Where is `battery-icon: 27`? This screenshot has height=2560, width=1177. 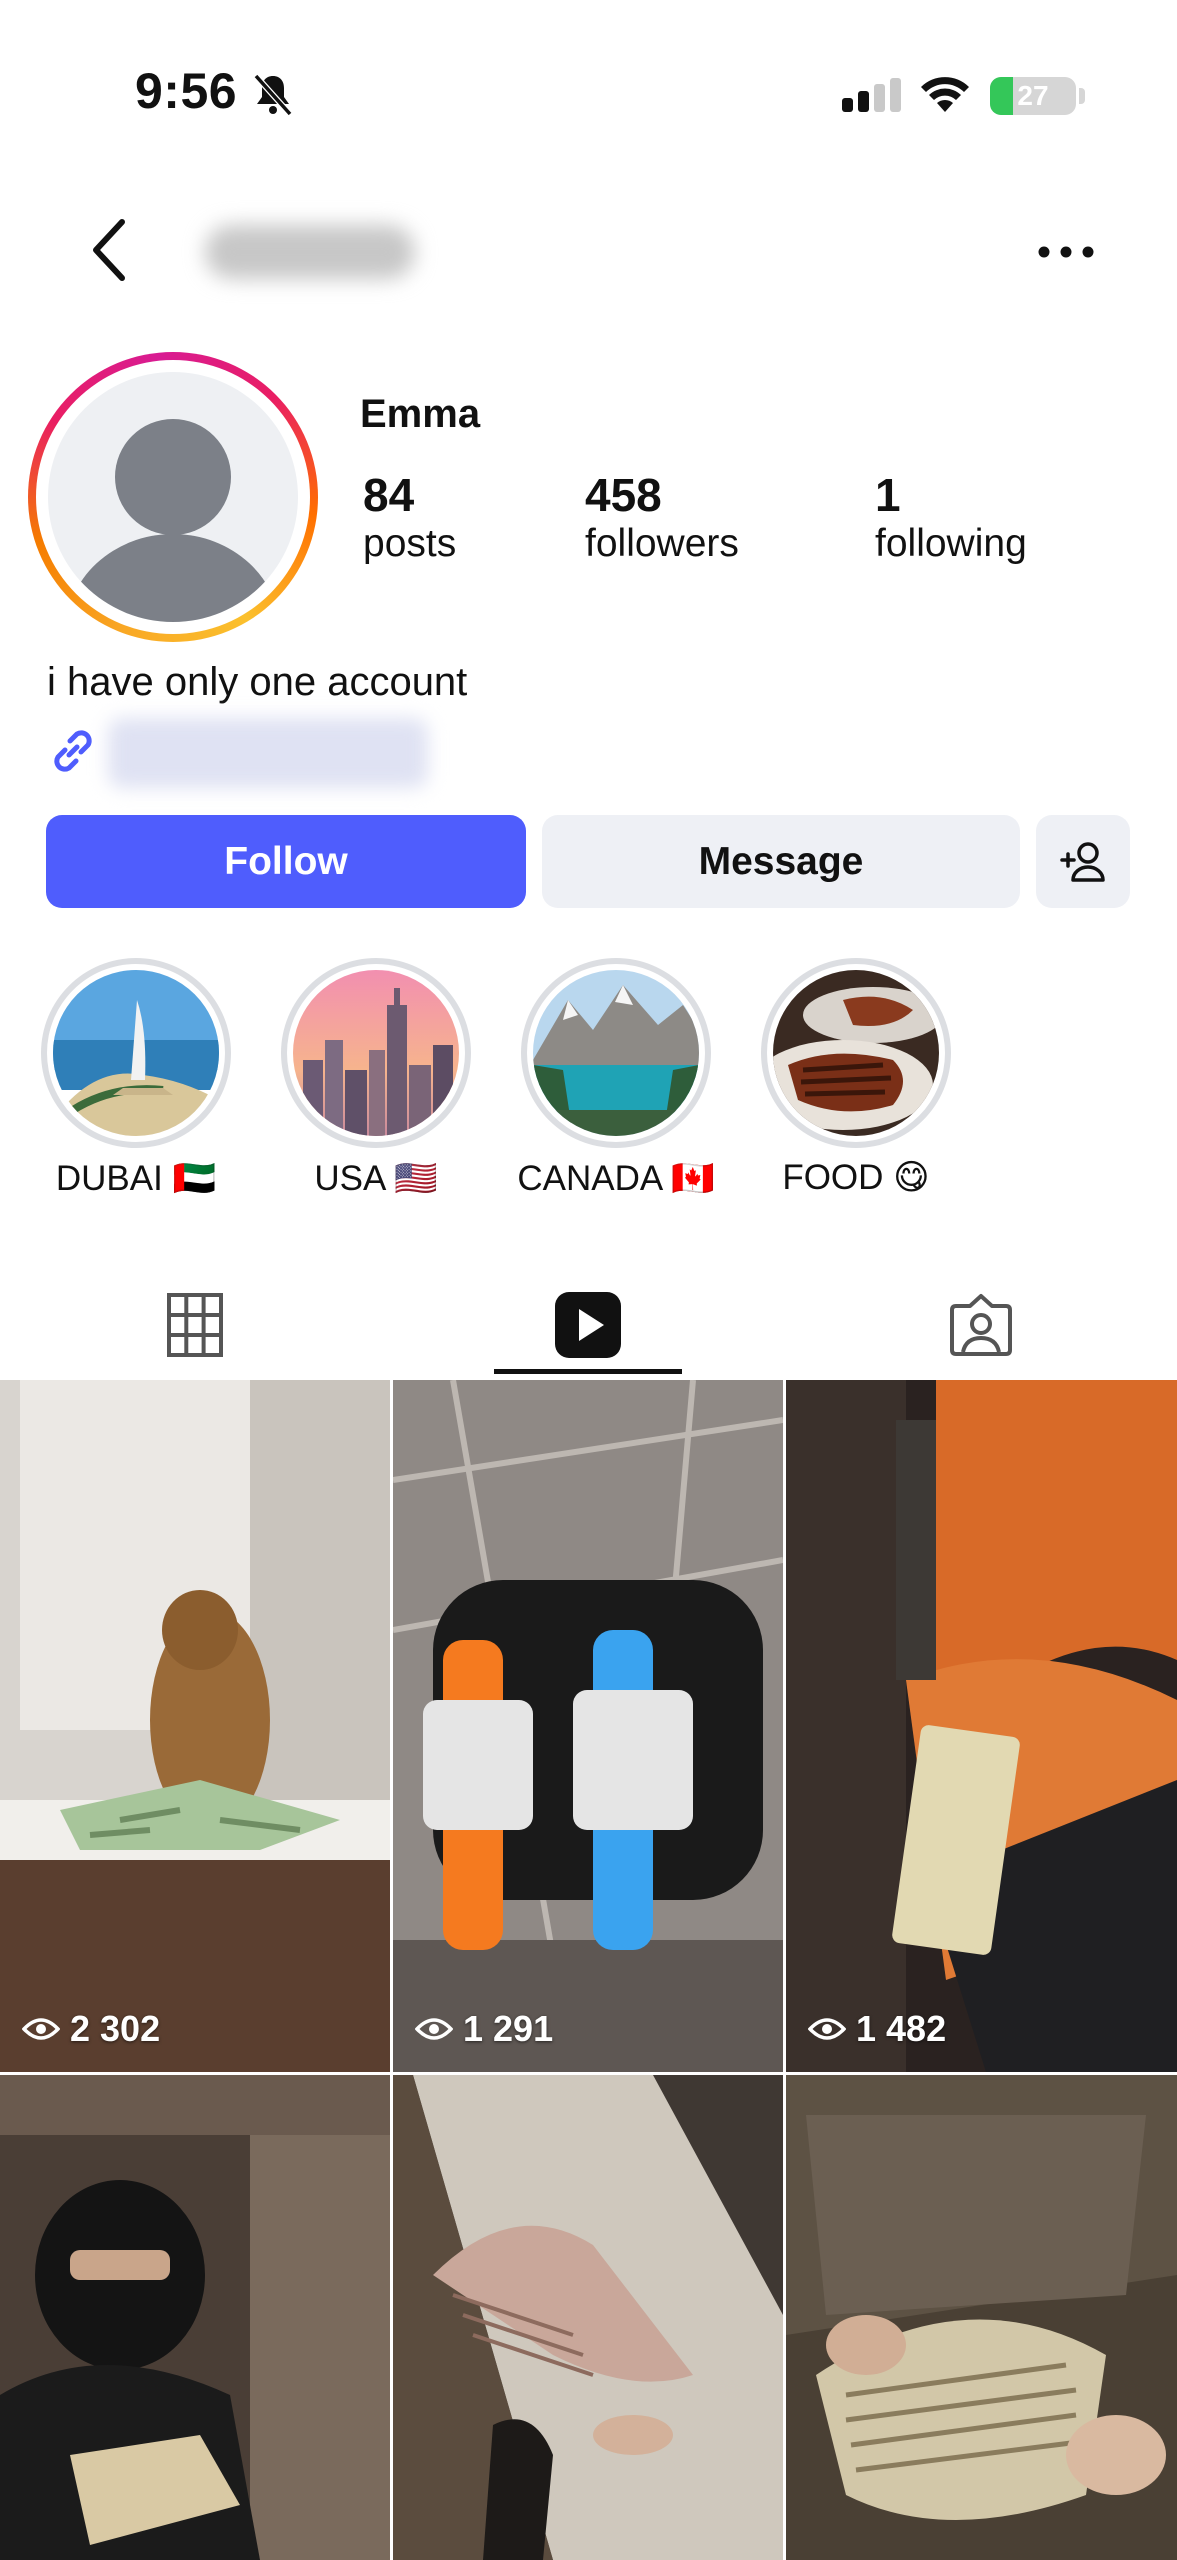 battery-icon: 27 is located at coordinates (1033, 96).